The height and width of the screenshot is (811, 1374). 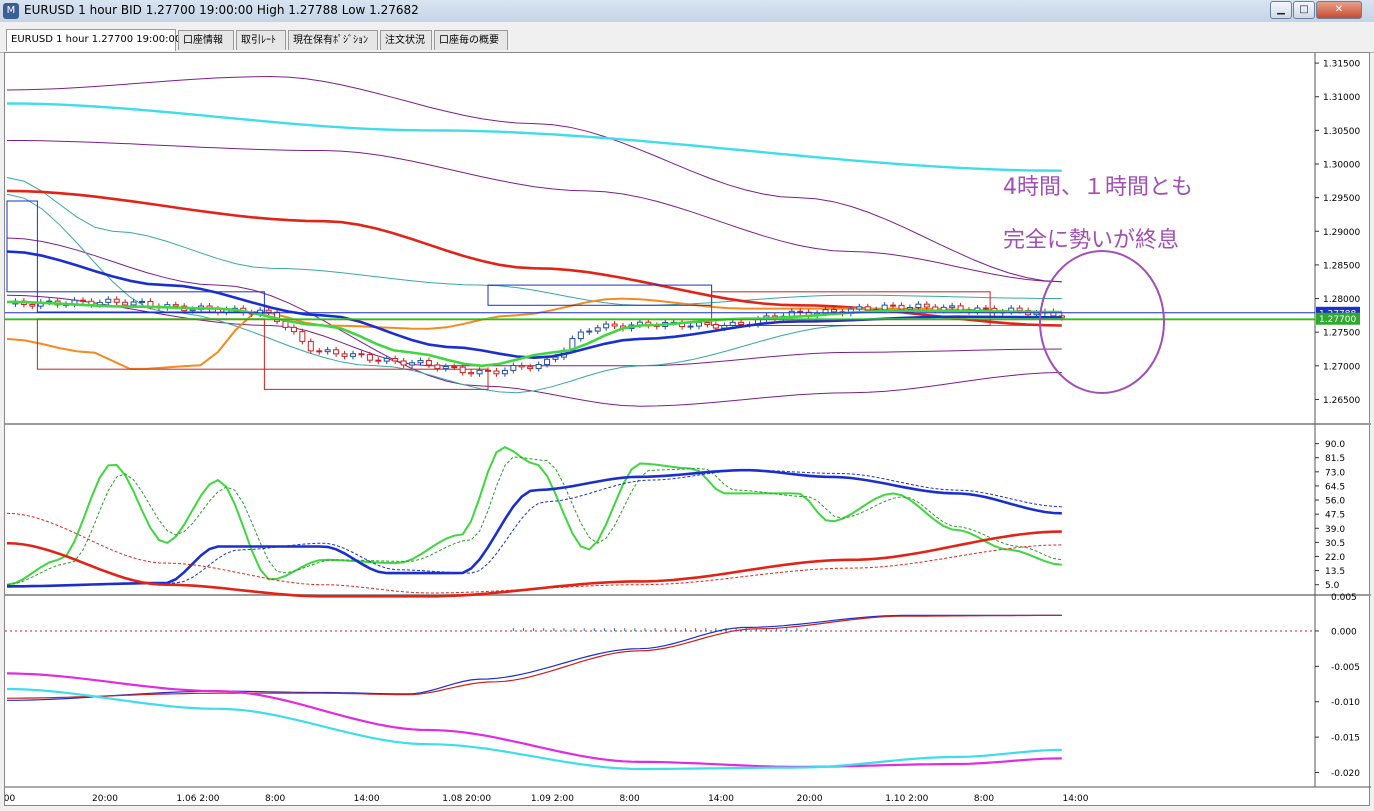 What do you see at coordinates (1339, 10) in the screenshot?
I see `close-button: ✕` at bounding box center [1339, 10].